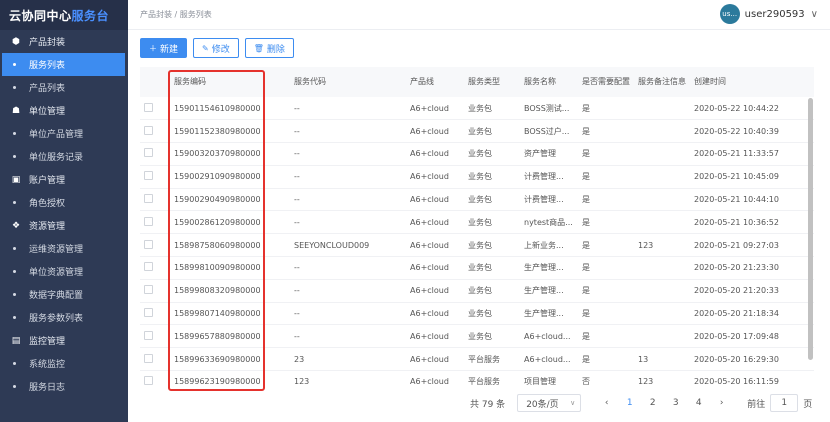  I want to click on chevron-down-icon: ∨, so click(814, 14).